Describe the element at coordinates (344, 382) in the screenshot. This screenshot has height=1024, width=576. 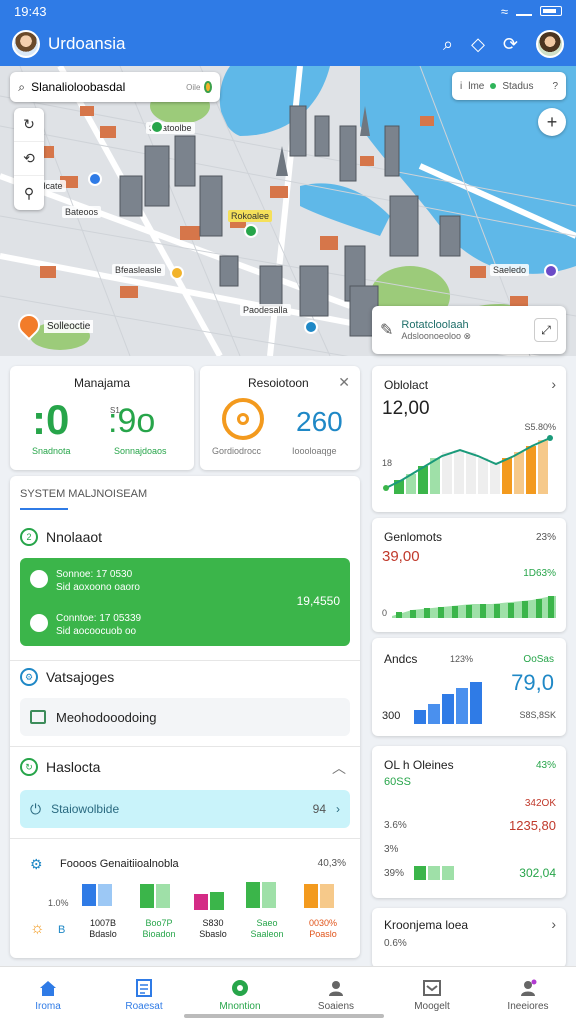
I see `close-icon: ✕` at that location.